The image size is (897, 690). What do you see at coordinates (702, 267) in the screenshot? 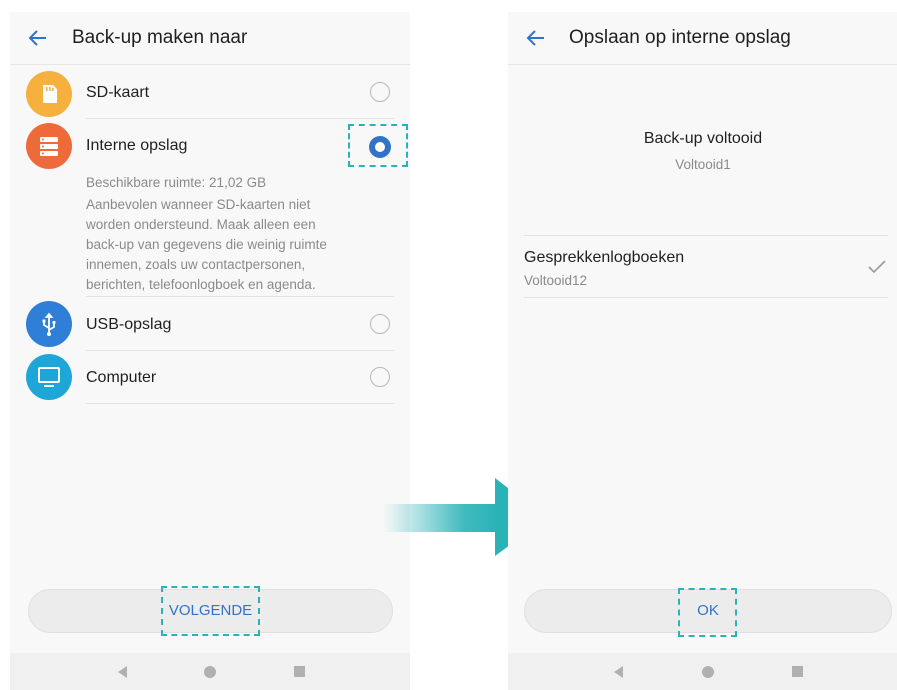
I see `result-item: Gesprekkenlogboeken Voltooid12` at bounding box center [702, 267].